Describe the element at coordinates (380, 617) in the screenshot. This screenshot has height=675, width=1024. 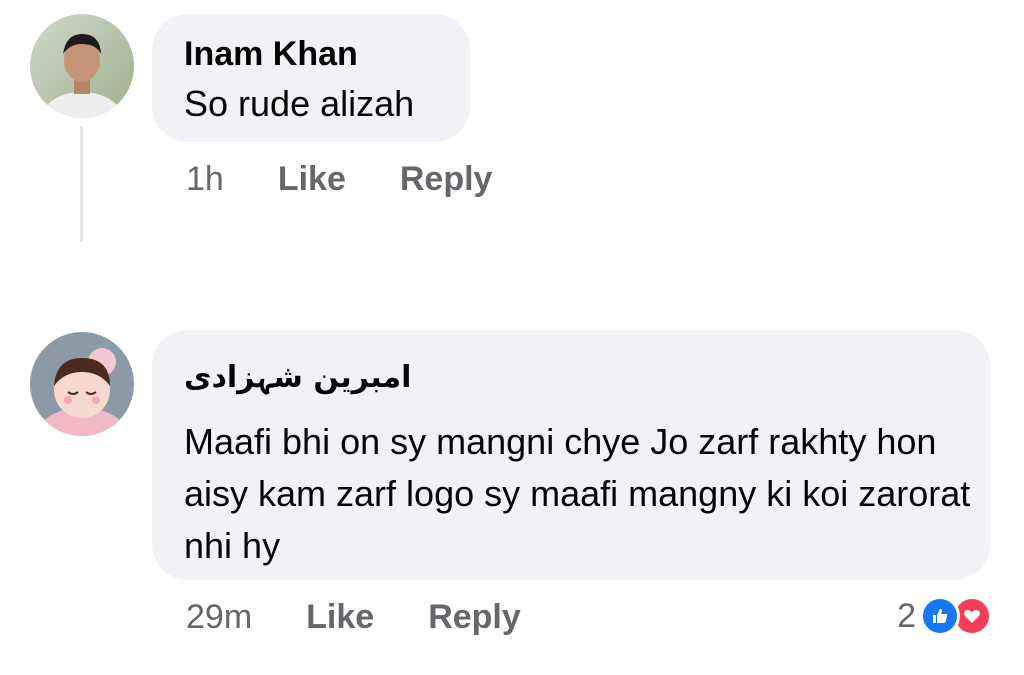
I see `comment-actions: 29m Like Reply` at that location.